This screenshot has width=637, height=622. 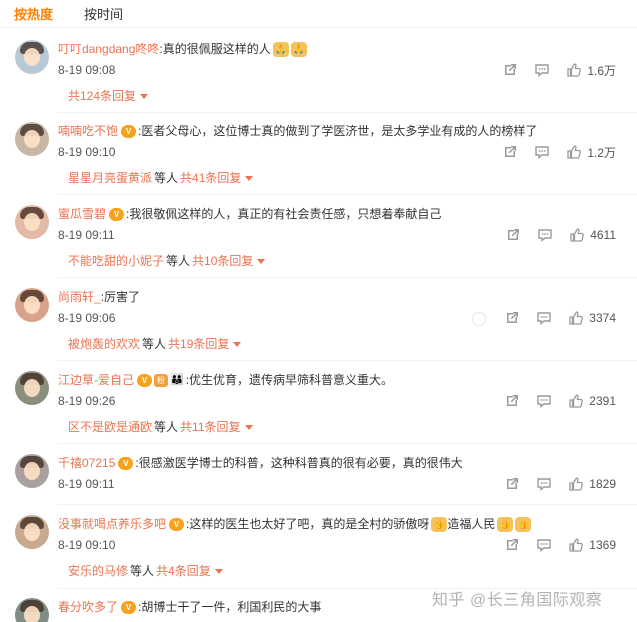 What do you see at coordinates (110, 178) in the screenshot?
I see `reply-user: 星星月亮蛋黄派` at bounding box center [110, 178].